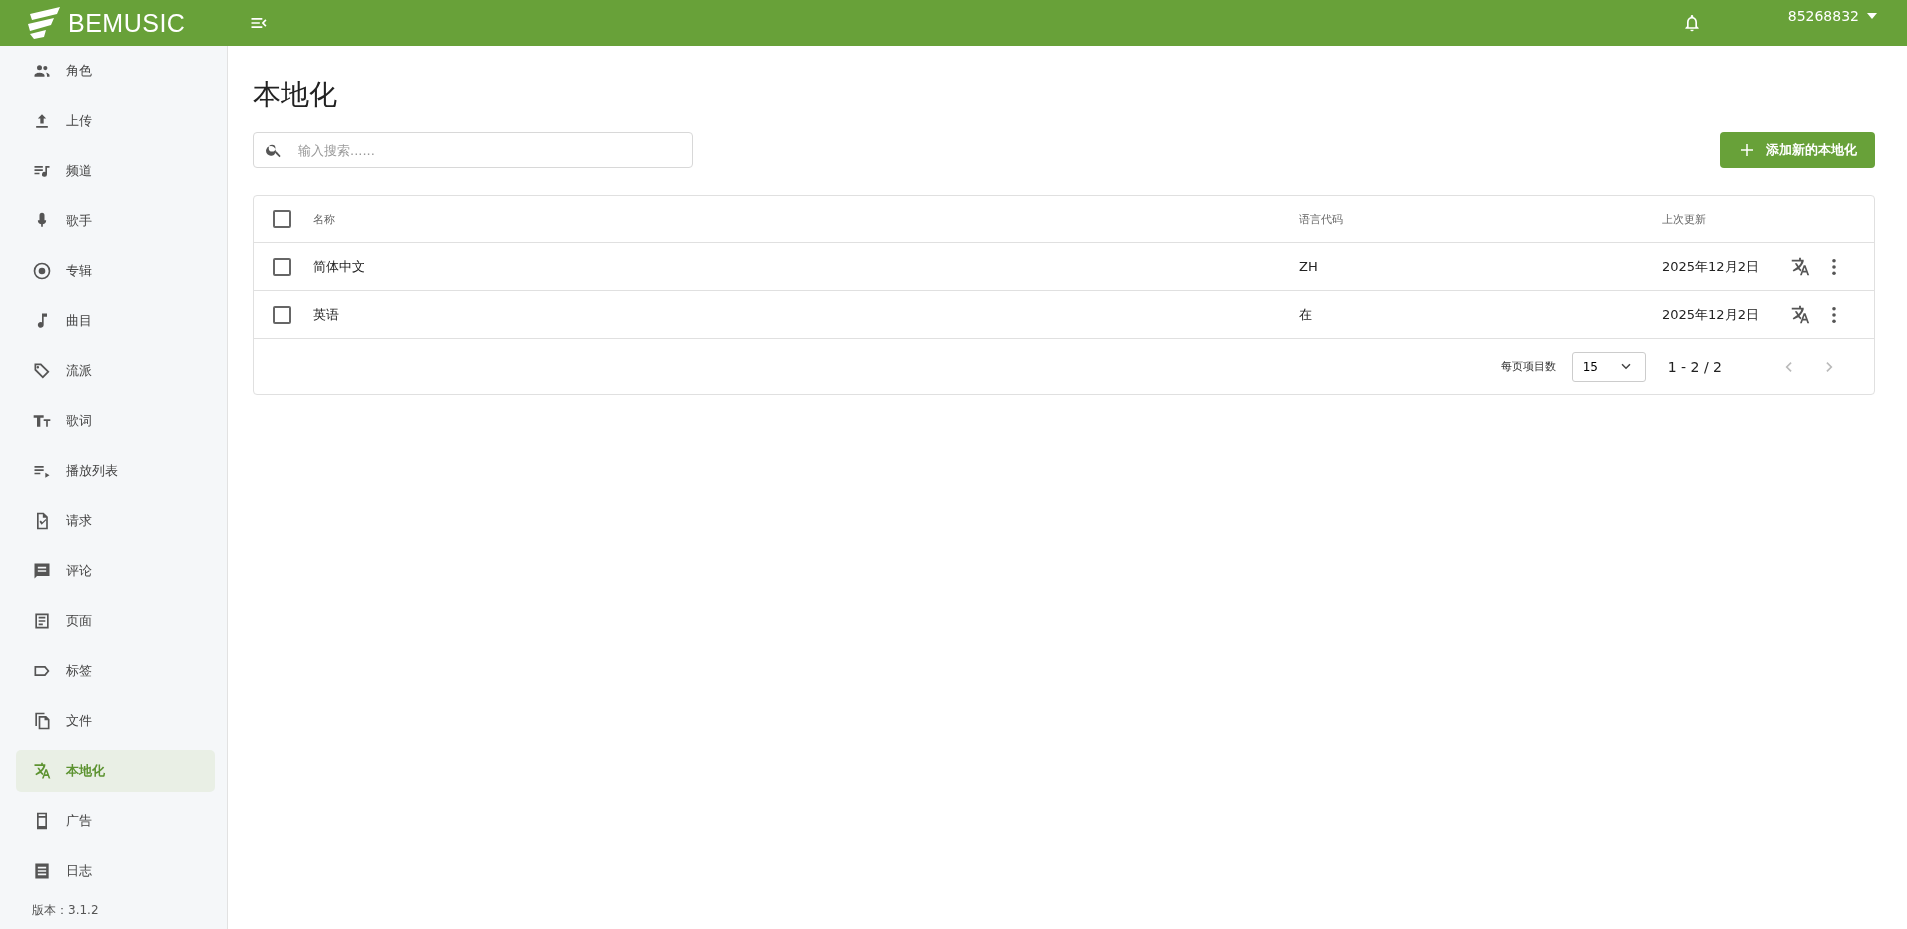 Image resolution: width=1907 pixels, height=929 pixels. I want to click on per-page-label: 每页项目数, so click(1528, 366).